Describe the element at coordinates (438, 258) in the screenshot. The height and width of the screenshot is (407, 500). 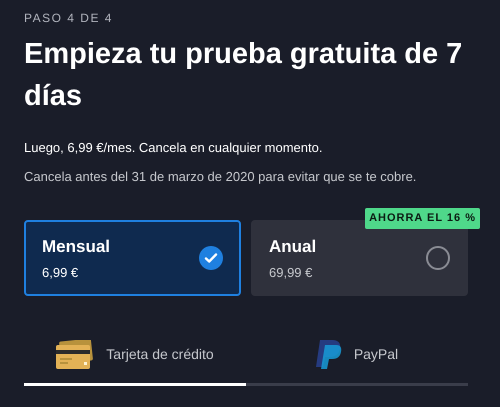
I see `radio-icon` at that location.